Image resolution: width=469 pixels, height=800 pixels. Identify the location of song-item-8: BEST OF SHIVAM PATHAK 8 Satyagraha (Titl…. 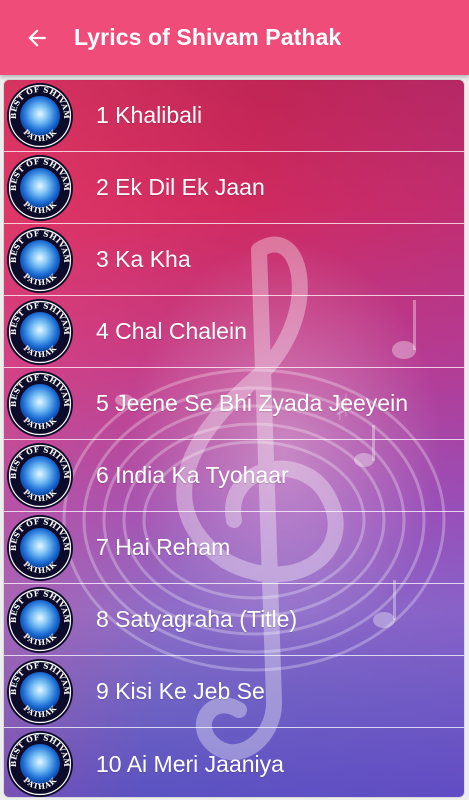
(234, 620).